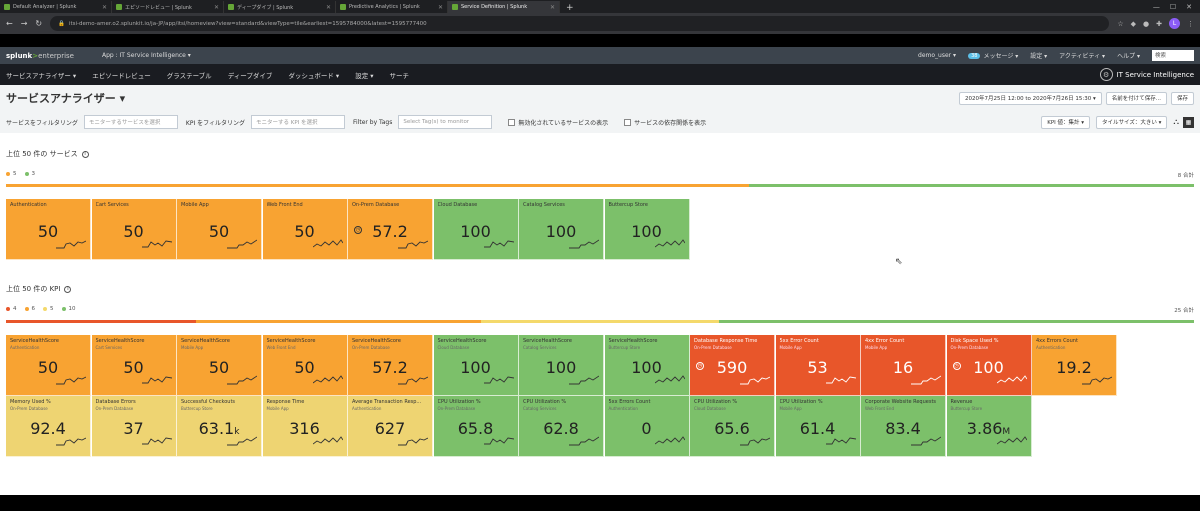 The image size is (1200, 511). Describe the element at coordinates (400, 75) in the screenshot. I see `nav-item: サーチ` at that location.